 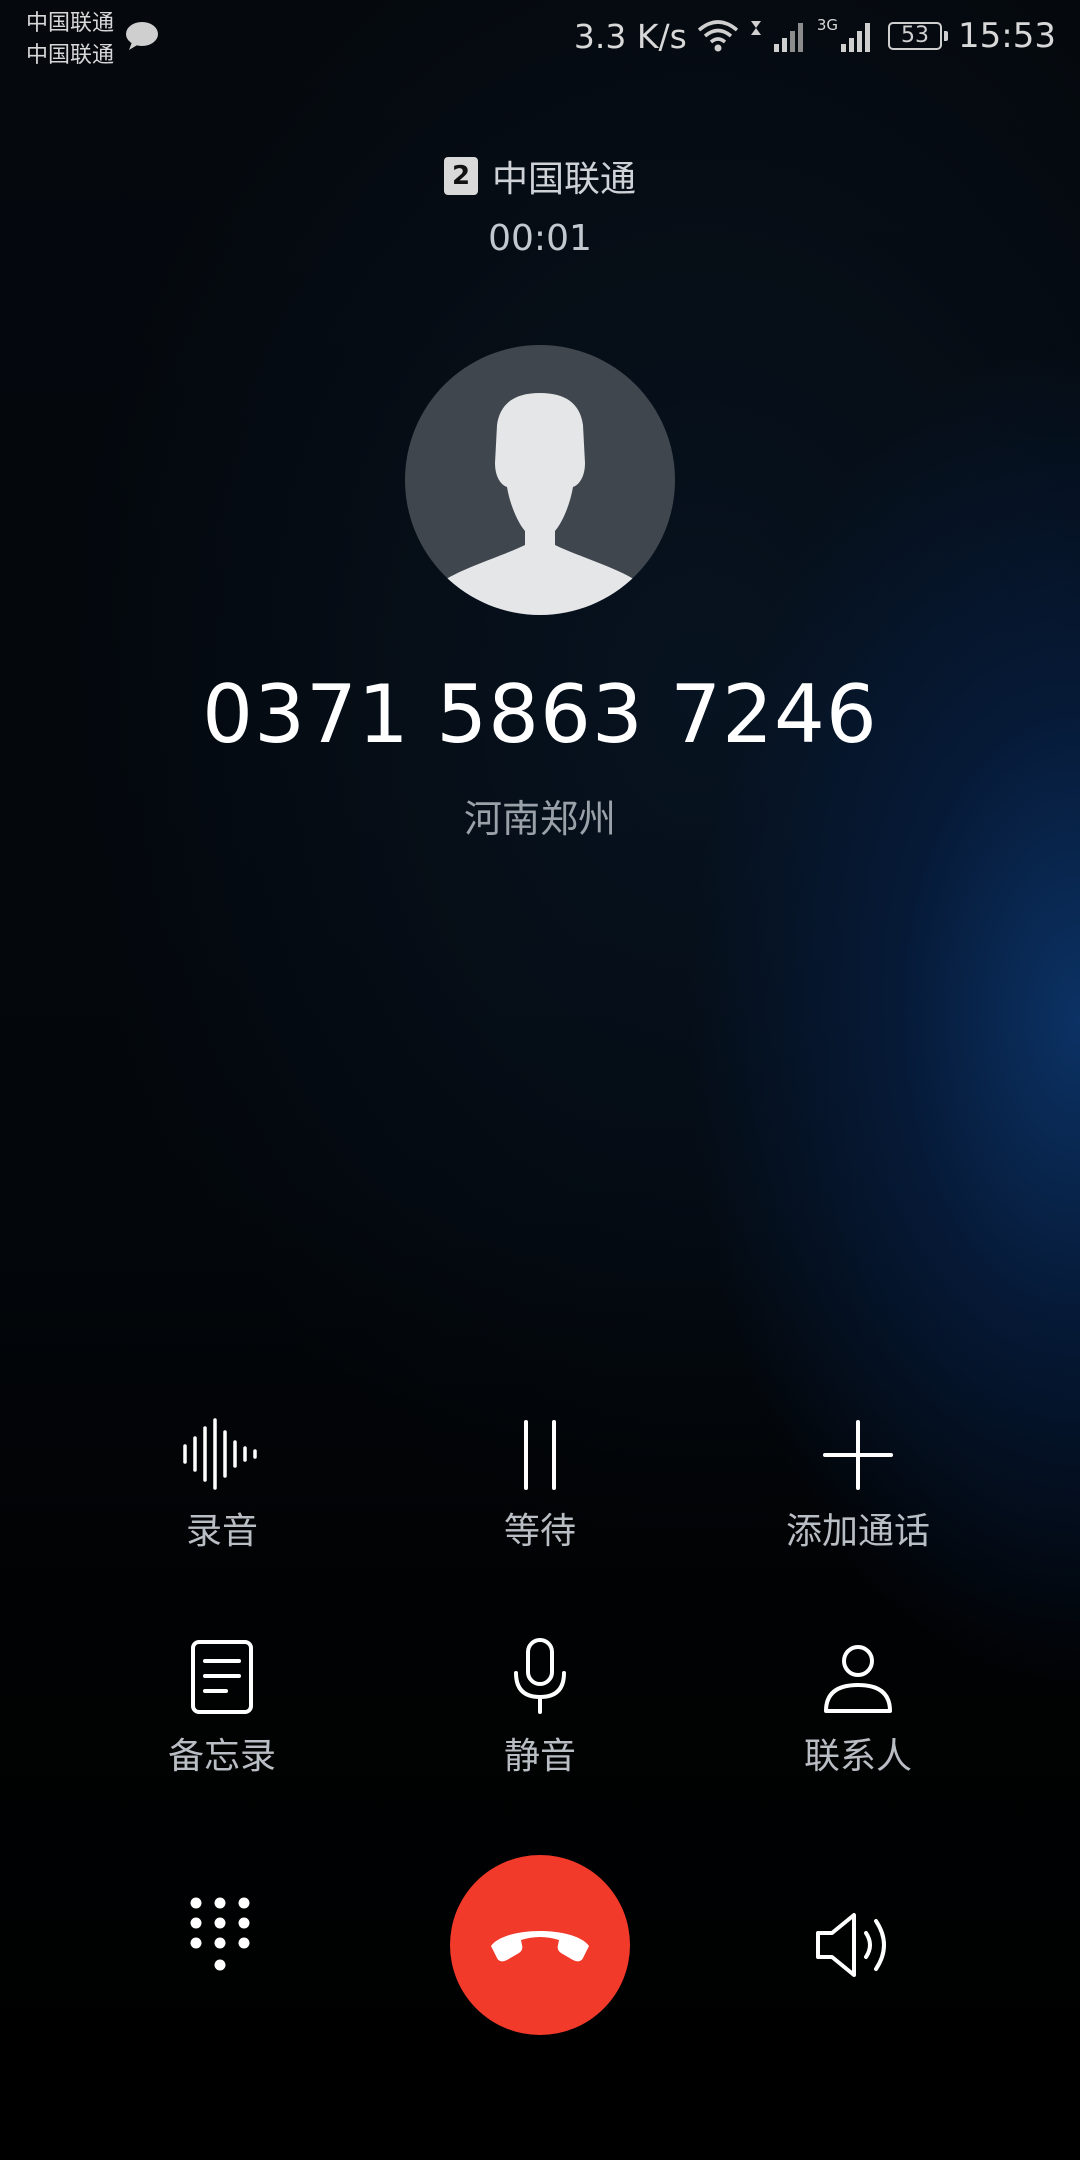 What do you see at coordinates (858, 1679) in the screenshot?
I see `person-icon` at bounding box center [858, 1679].